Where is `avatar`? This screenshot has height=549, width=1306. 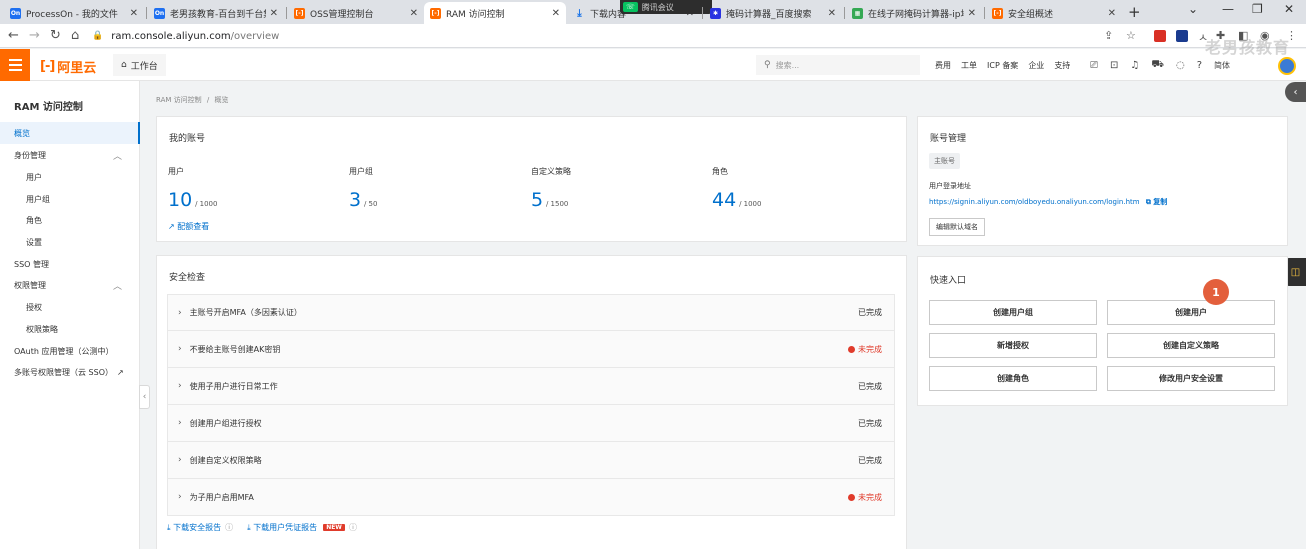
avatar is located at coordinates (1287, 66).